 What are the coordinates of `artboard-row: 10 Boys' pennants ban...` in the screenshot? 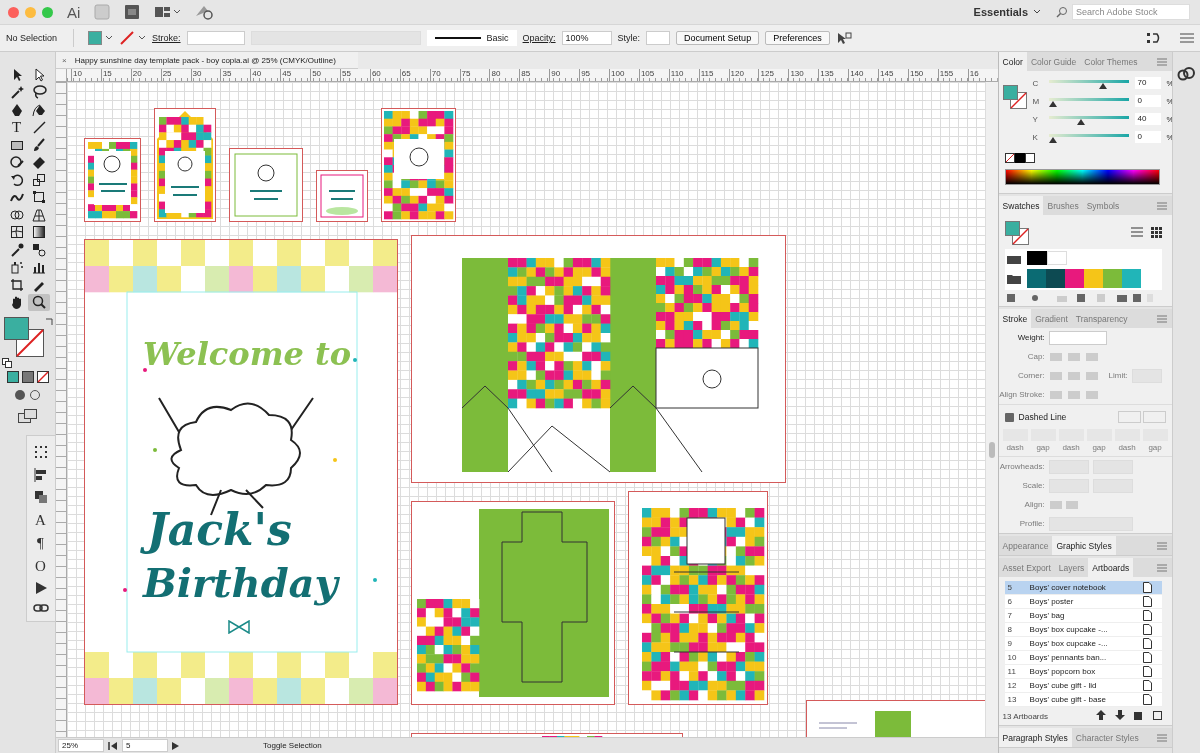 It's located at (1083, 658).